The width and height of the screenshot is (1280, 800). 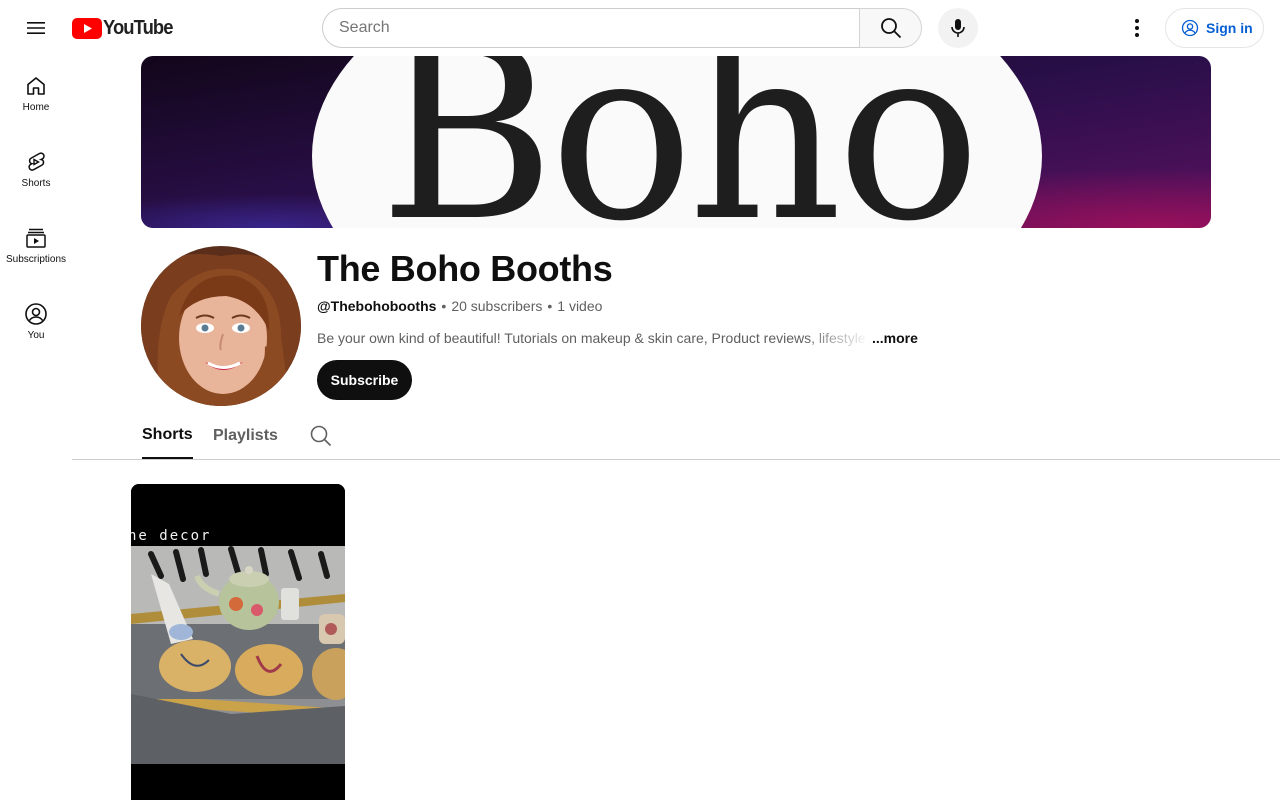 I want to click on more-vertical-icon, so click(x=1137, y=28).